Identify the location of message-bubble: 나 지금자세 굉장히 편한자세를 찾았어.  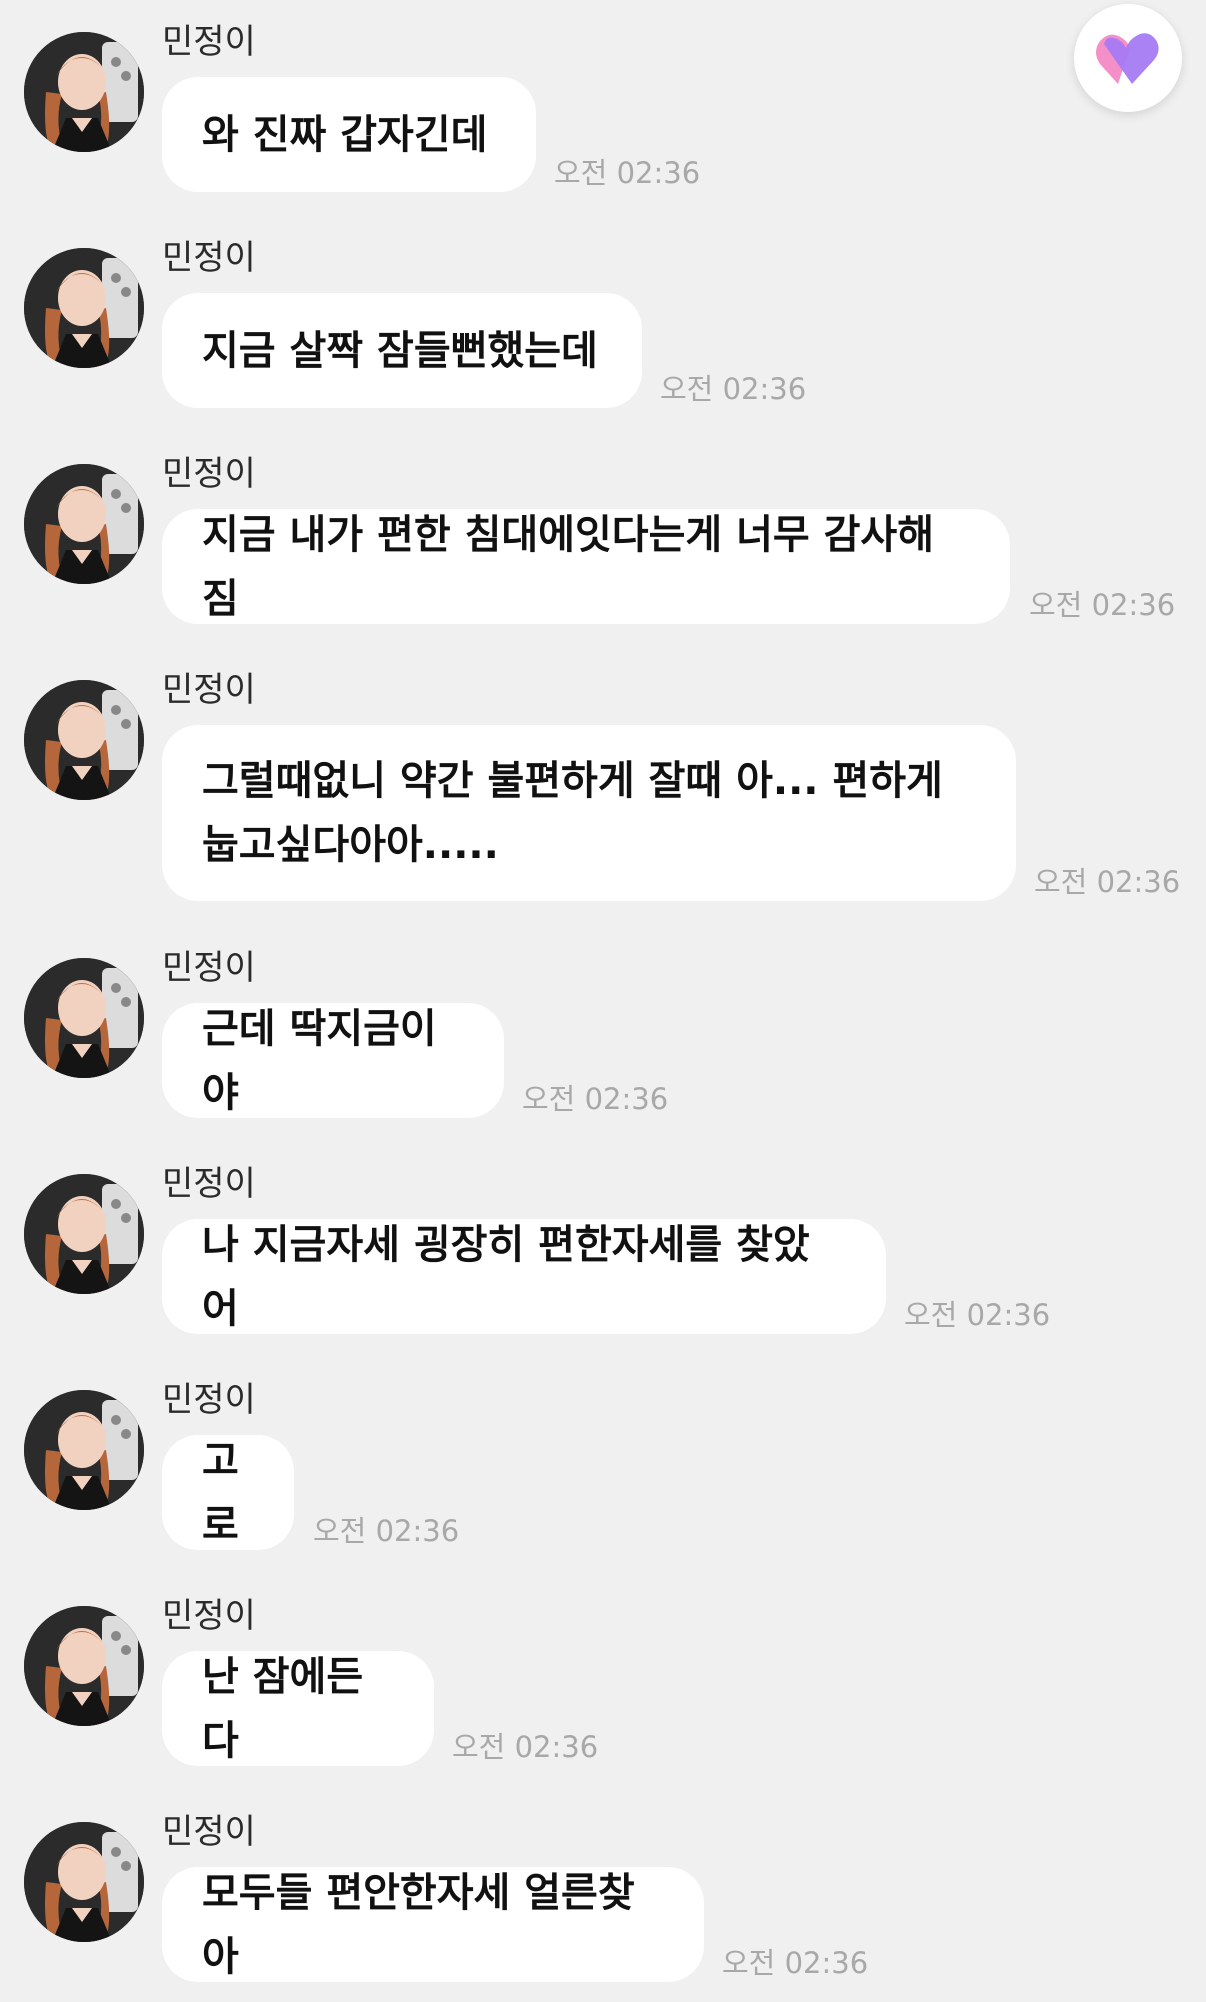
(524, 1276).